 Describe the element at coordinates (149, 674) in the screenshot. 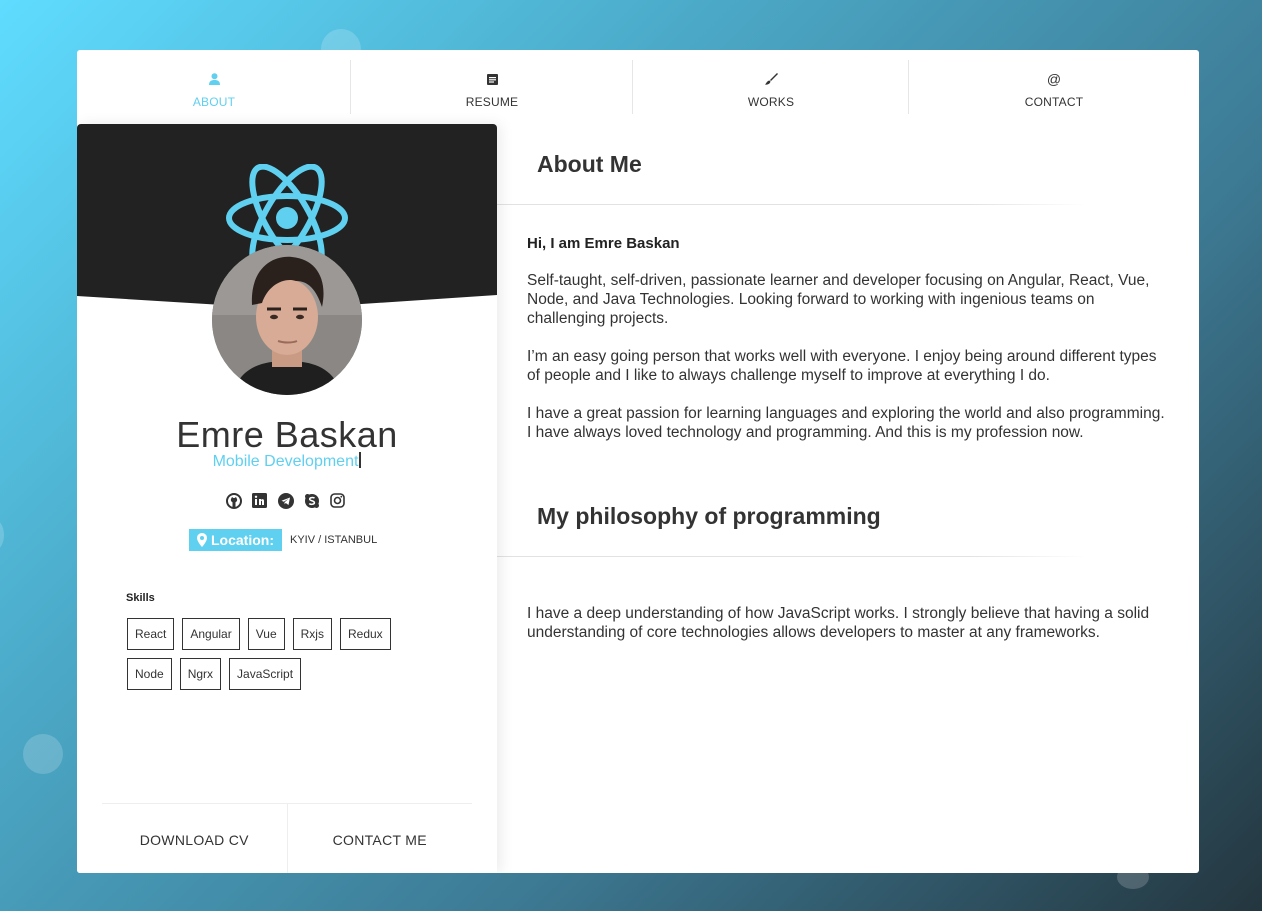

I see `skill-tag: Node` at that location.